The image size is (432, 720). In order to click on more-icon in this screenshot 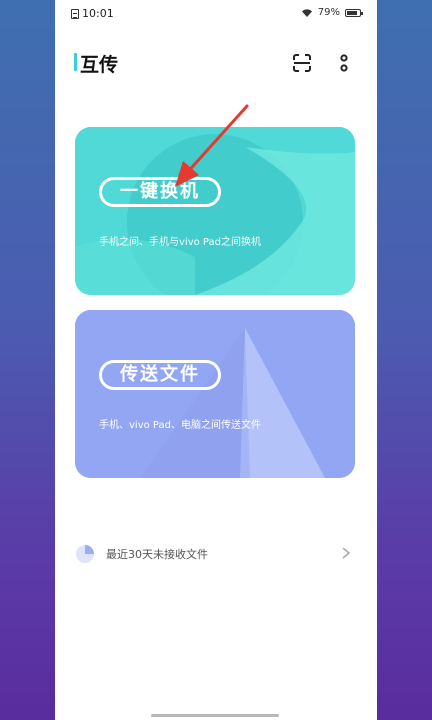, I will do `click(344, 63)`.